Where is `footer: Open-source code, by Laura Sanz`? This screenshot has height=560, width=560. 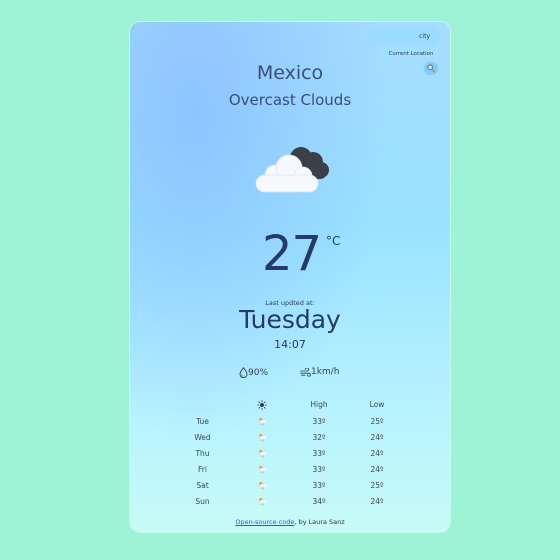
footer: Open-source code, by Laura Sanz is located at coordinates (290, 522).